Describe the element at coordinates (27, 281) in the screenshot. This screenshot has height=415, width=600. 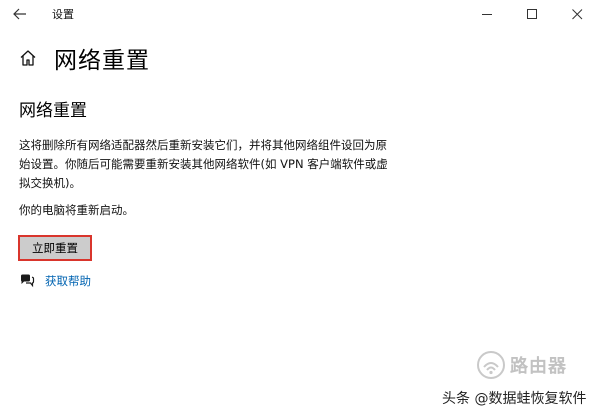
I see `help-chat-icon` at that location.